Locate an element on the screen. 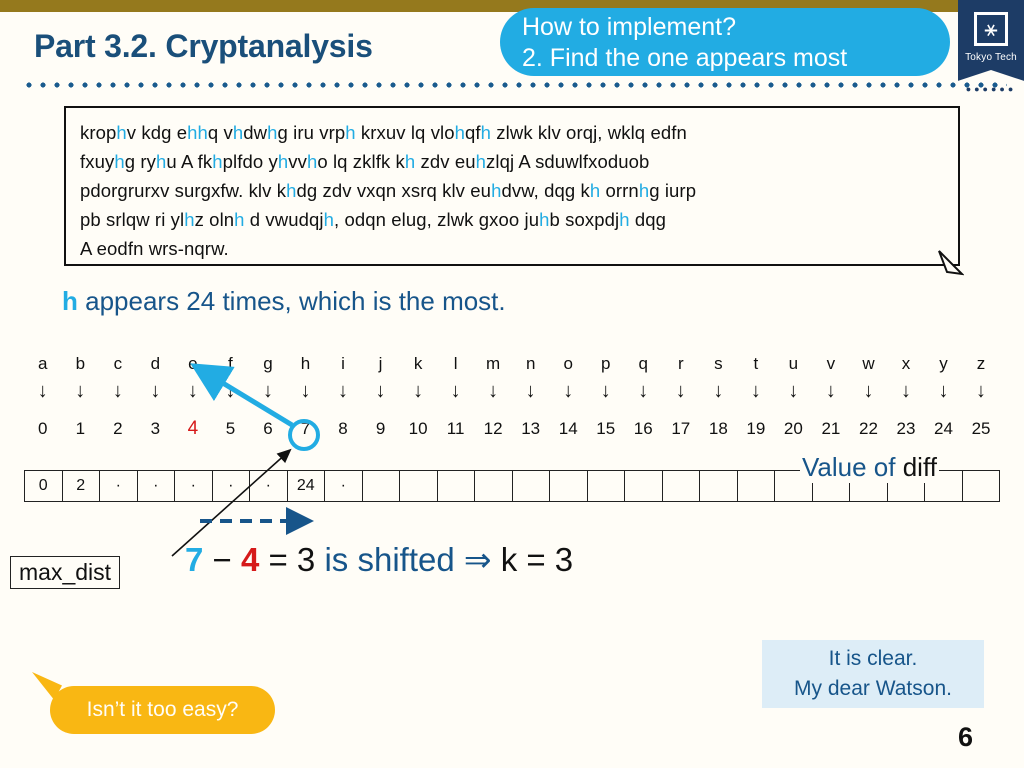 The width and height of the screenshot is (1024, 768). max-dist-label: max_dist is located at coordinates (65, 572).